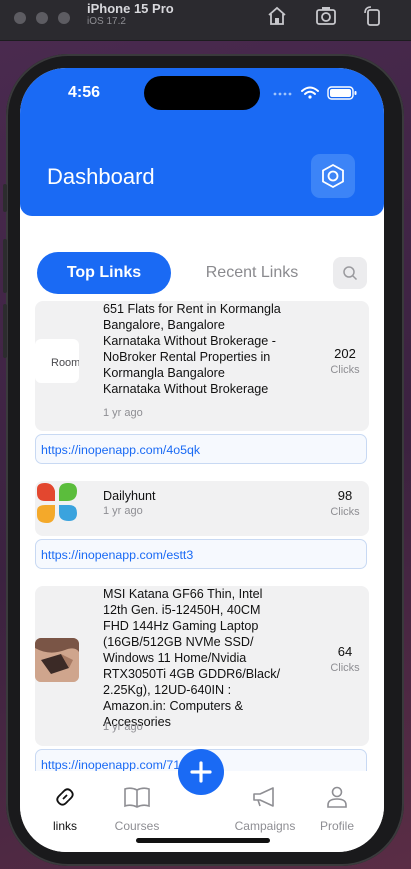  Describe the element at coordinates (42, 18) in the screenshot. I see `minimize-window-button` at that location.